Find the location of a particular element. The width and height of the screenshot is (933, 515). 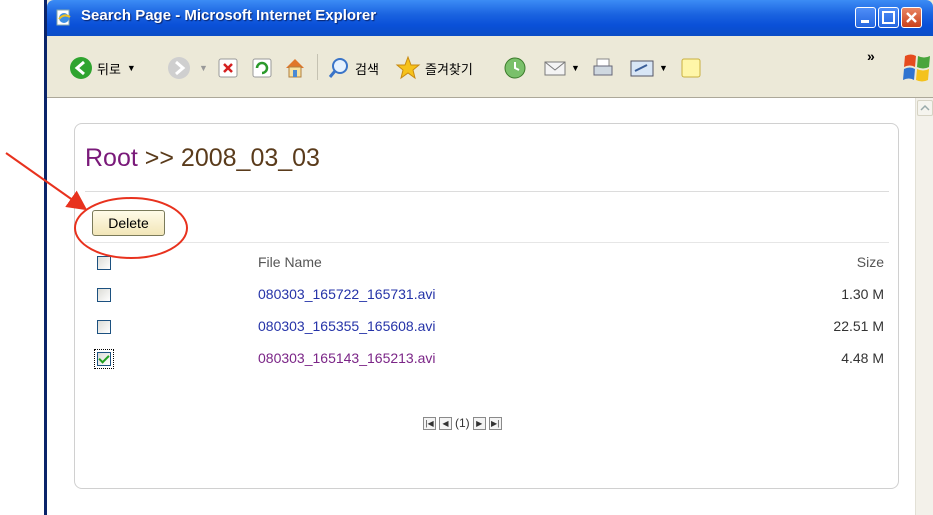

note-icon is located at coordinates (691, 68).